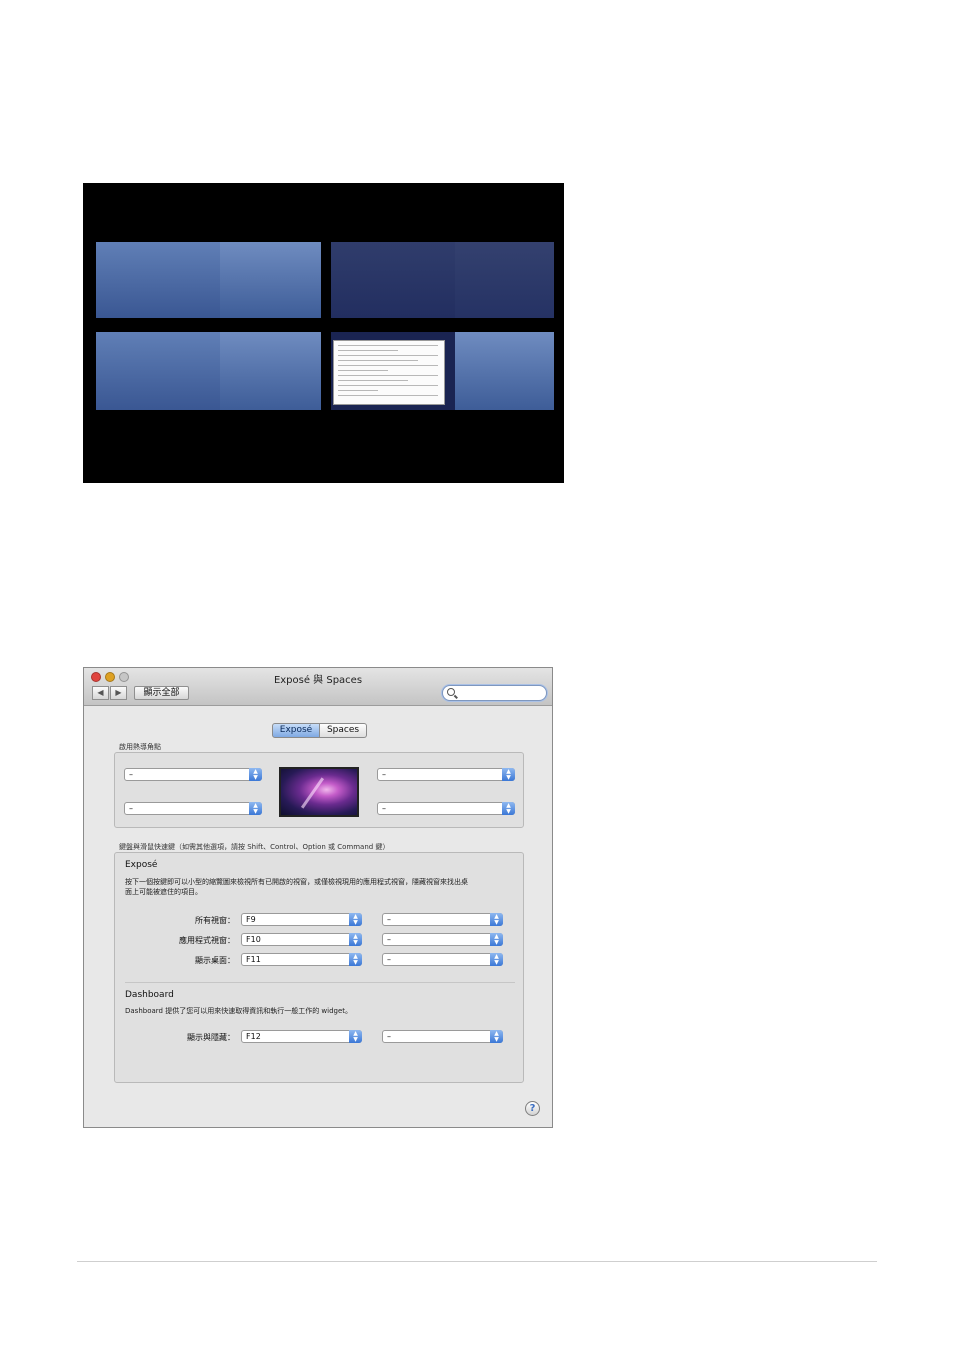 This screenshot has height=1350, width=954. I want to click on forward-button: ▶, so click(118, 693).